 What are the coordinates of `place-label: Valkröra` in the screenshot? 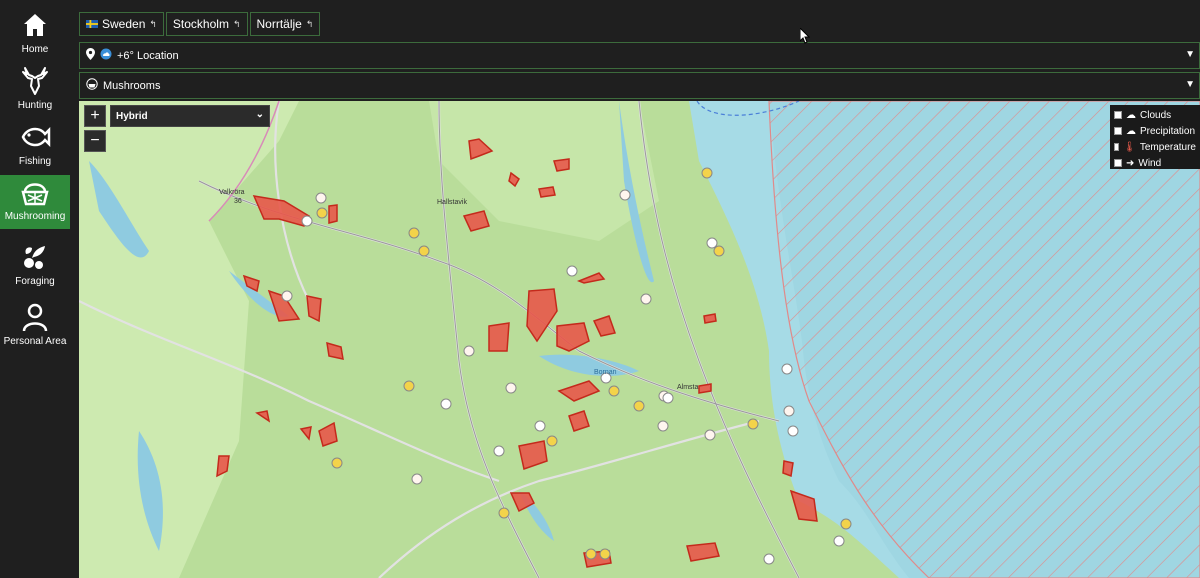 It's located at (232, 192).